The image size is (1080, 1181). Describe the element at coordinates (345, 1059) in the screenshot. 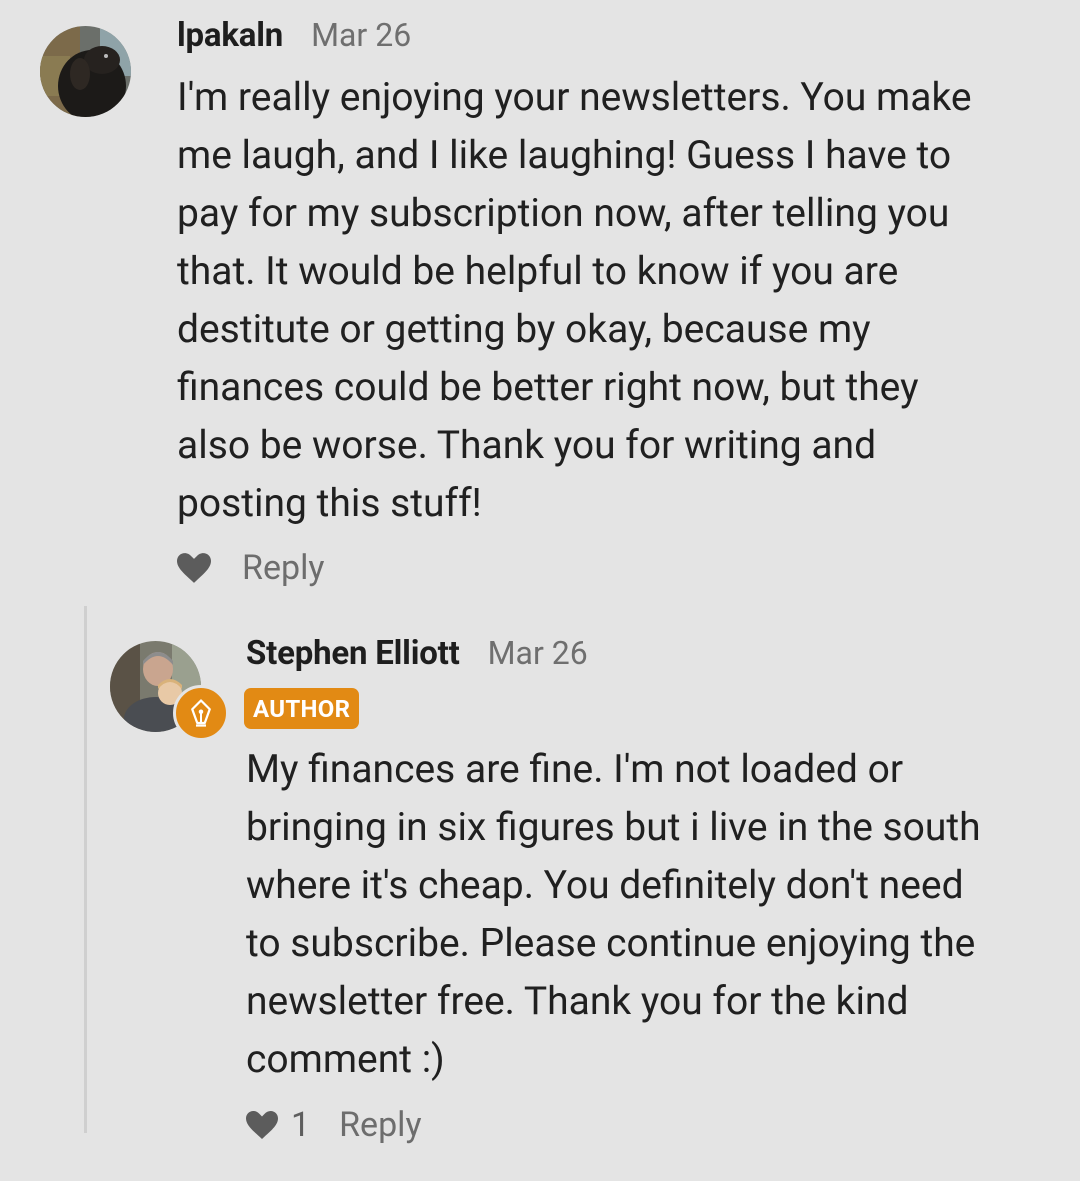

I see `comment-body-line: comment :)` at that location.